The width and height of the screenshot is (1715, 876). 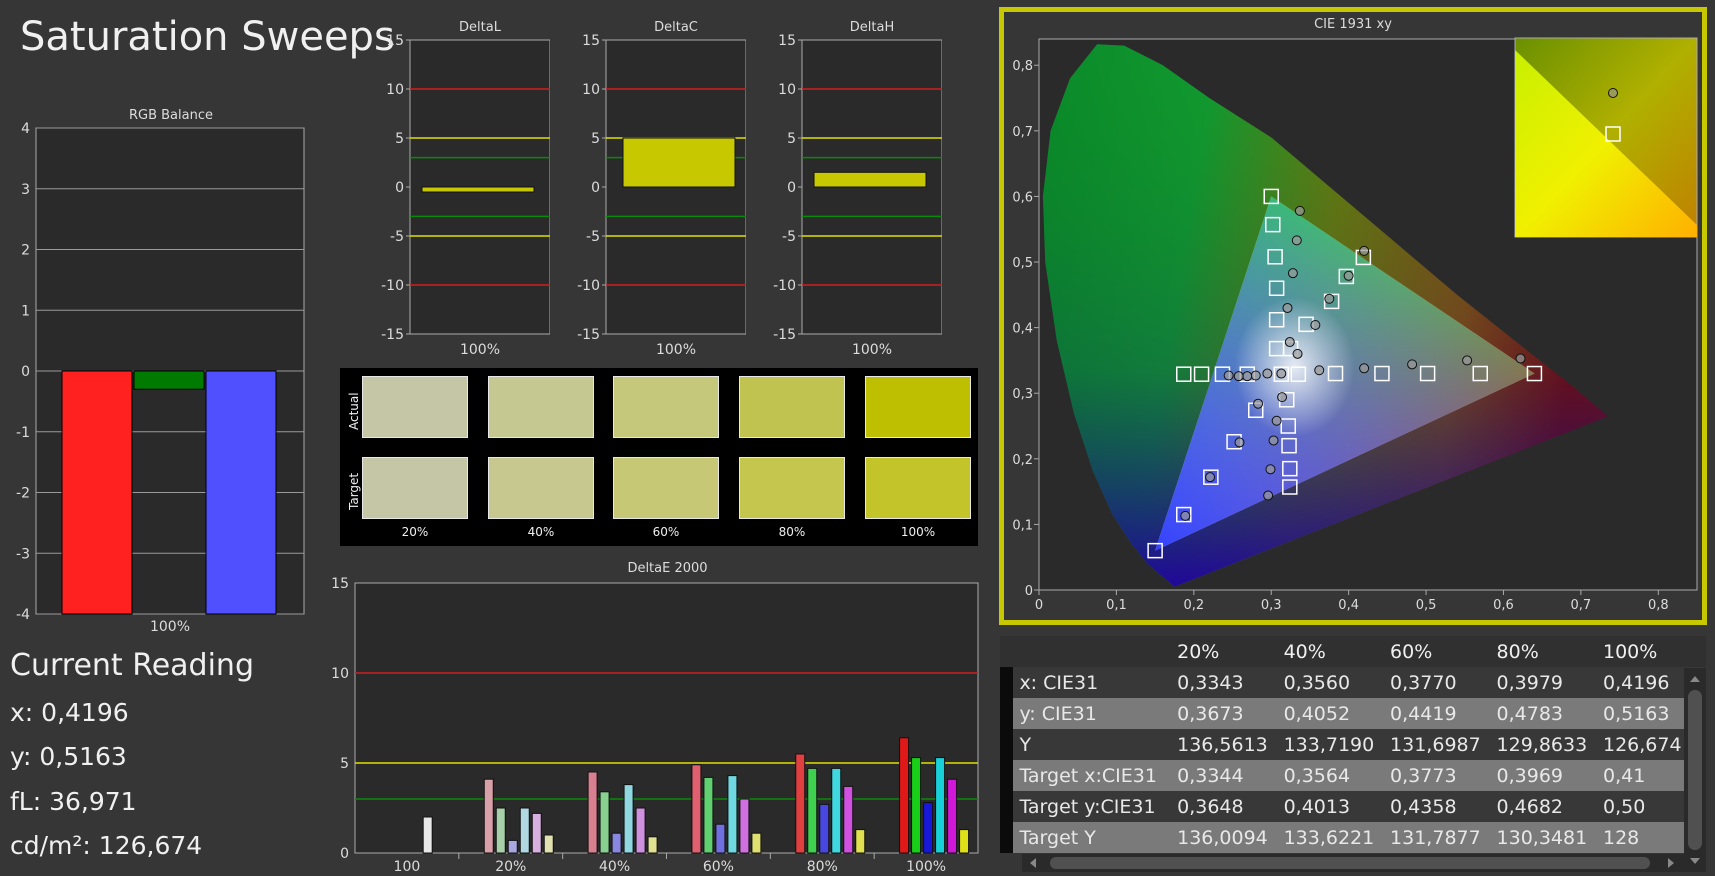 I want to click on delta-chart-deltal: 15 10 5 0 -5 -10 -15 100%, so click(x=465, y=195).